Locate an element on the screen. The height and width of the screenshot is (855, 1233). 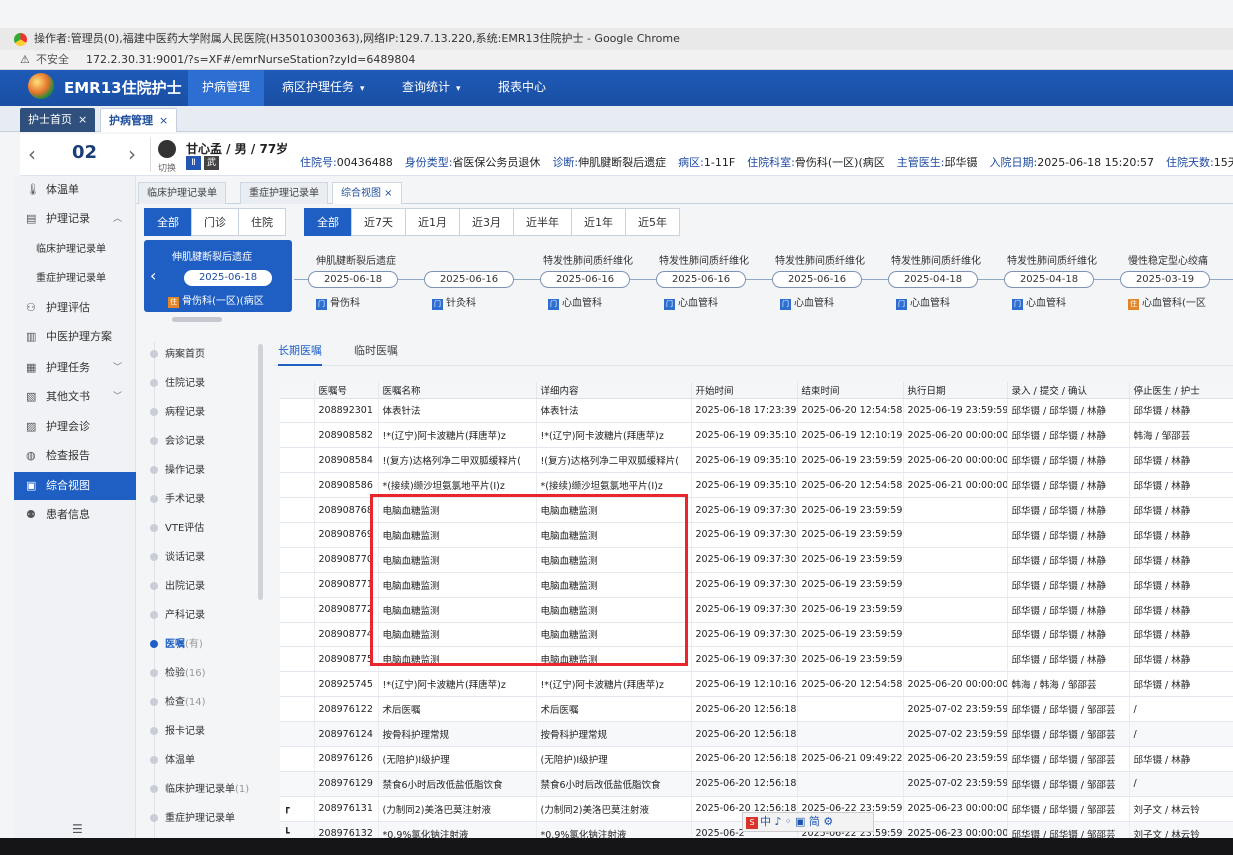
record-nav-item-3: 会诊记录 is located at coordinates (202, 449).